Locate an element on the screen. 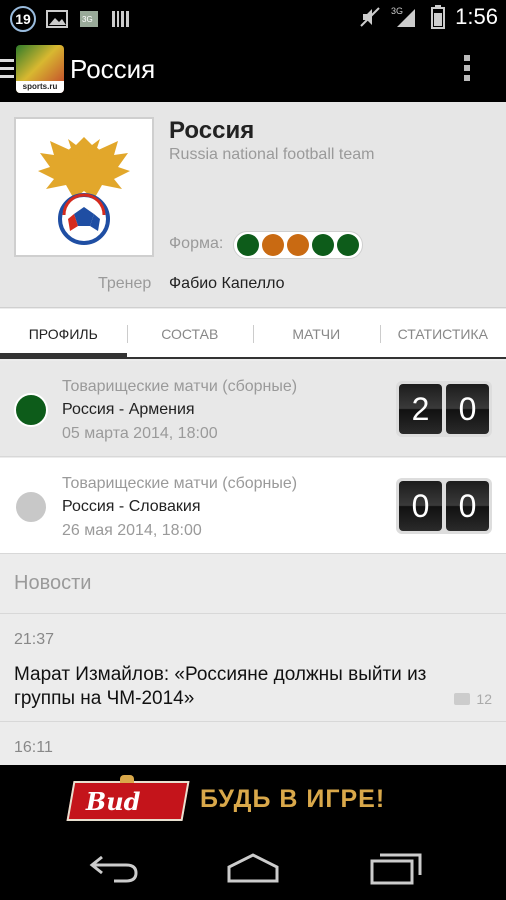 The image size is (506, 900). page-title: Россия is located at coordinates (113, 69).